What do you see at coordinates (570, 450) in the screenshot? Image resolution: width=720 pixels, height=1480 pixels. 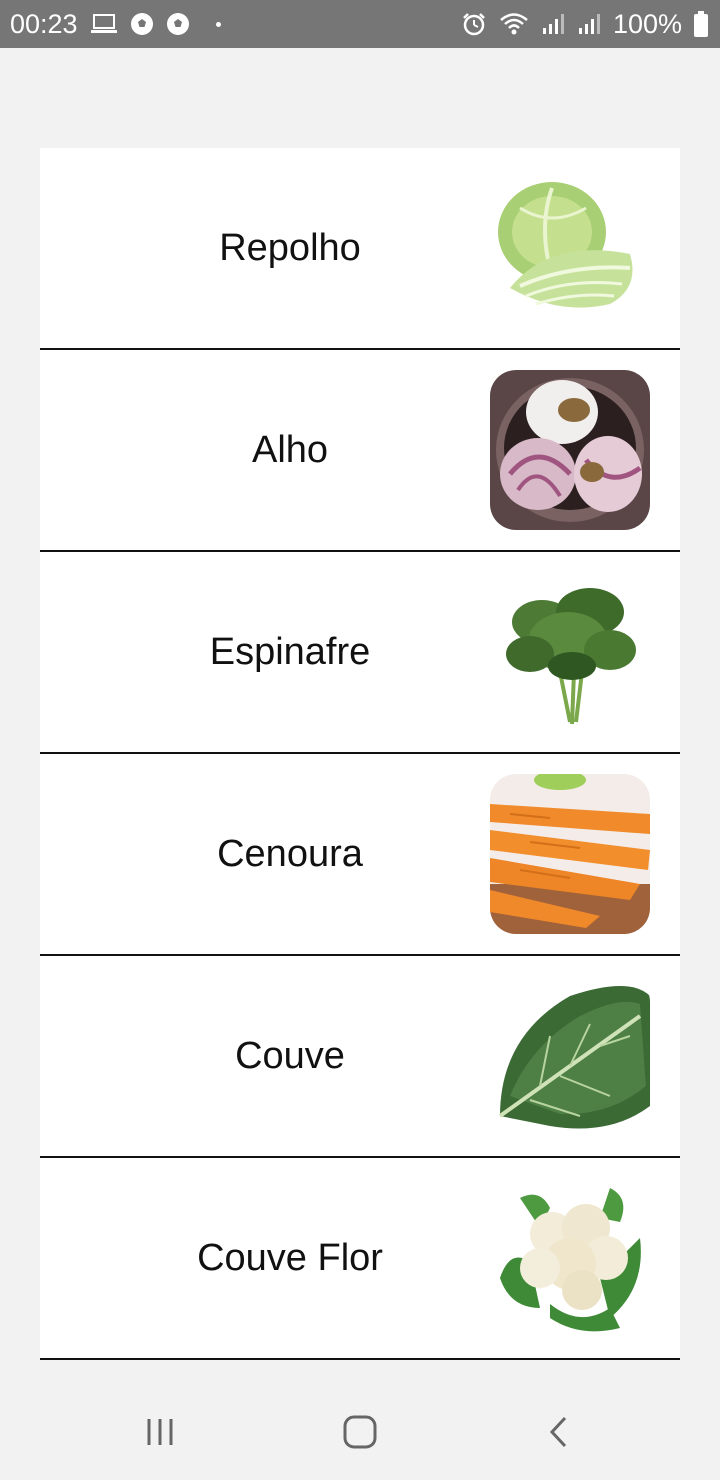 I see `garlic-image` at bounding box center [570, 450].